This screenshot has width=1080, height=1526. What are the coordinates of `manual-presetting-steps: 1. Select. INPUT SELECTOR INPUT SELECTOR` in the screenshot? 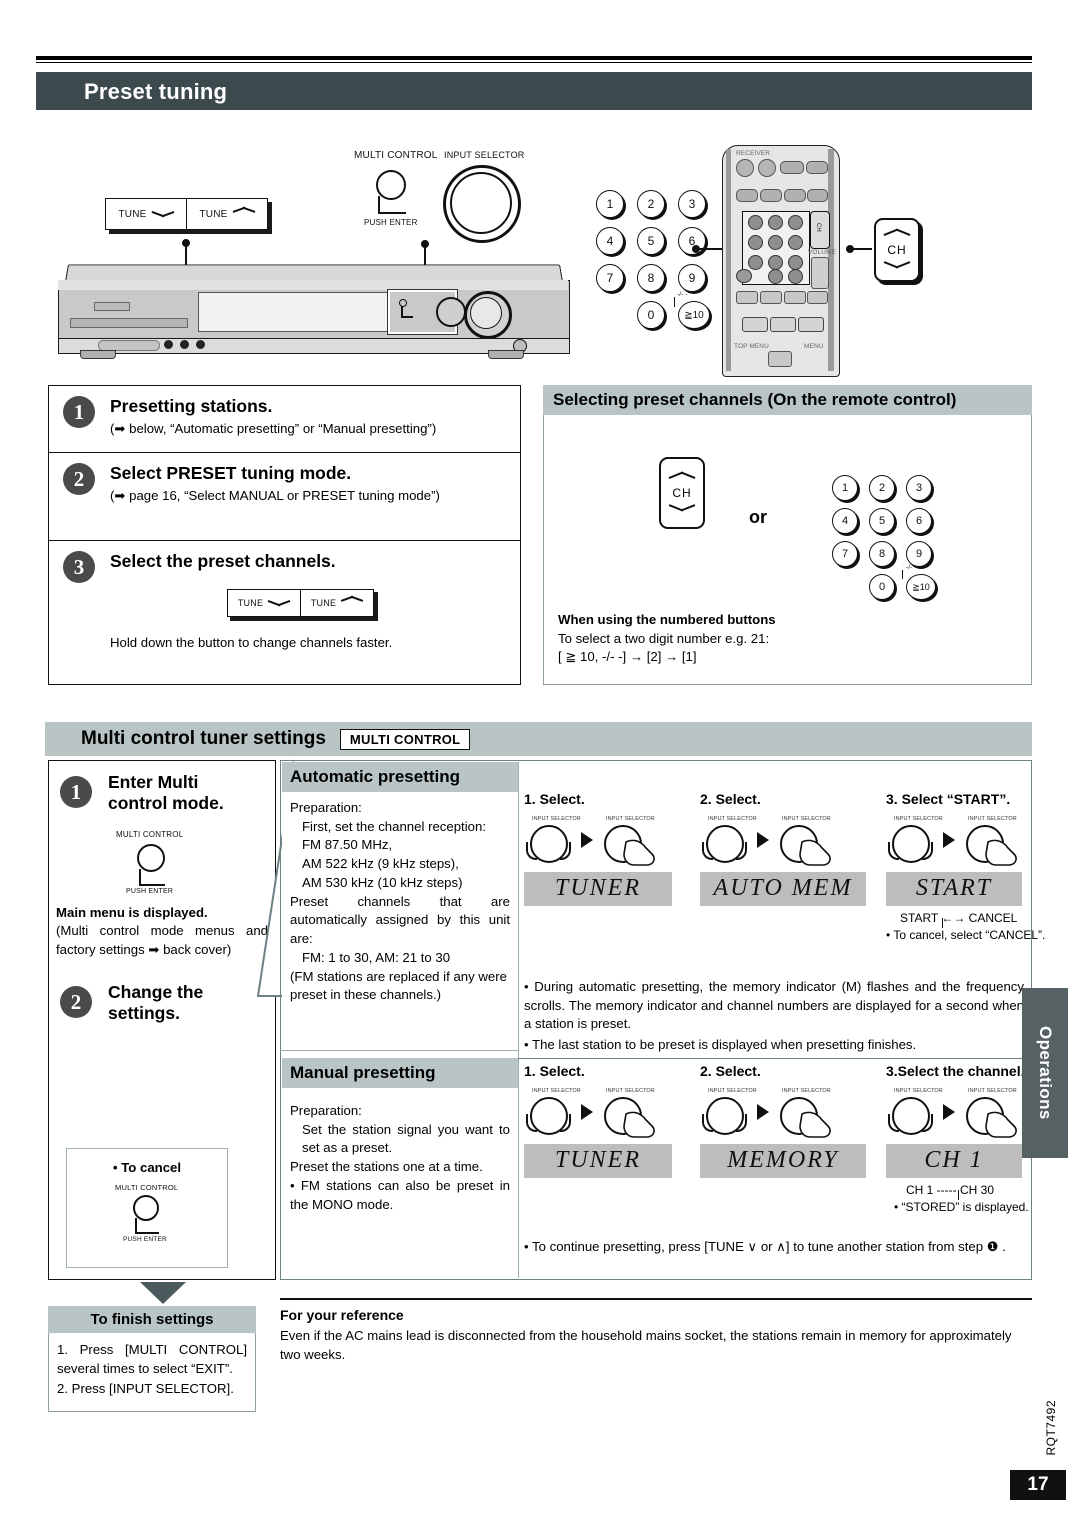 It's located at (776, 1154).